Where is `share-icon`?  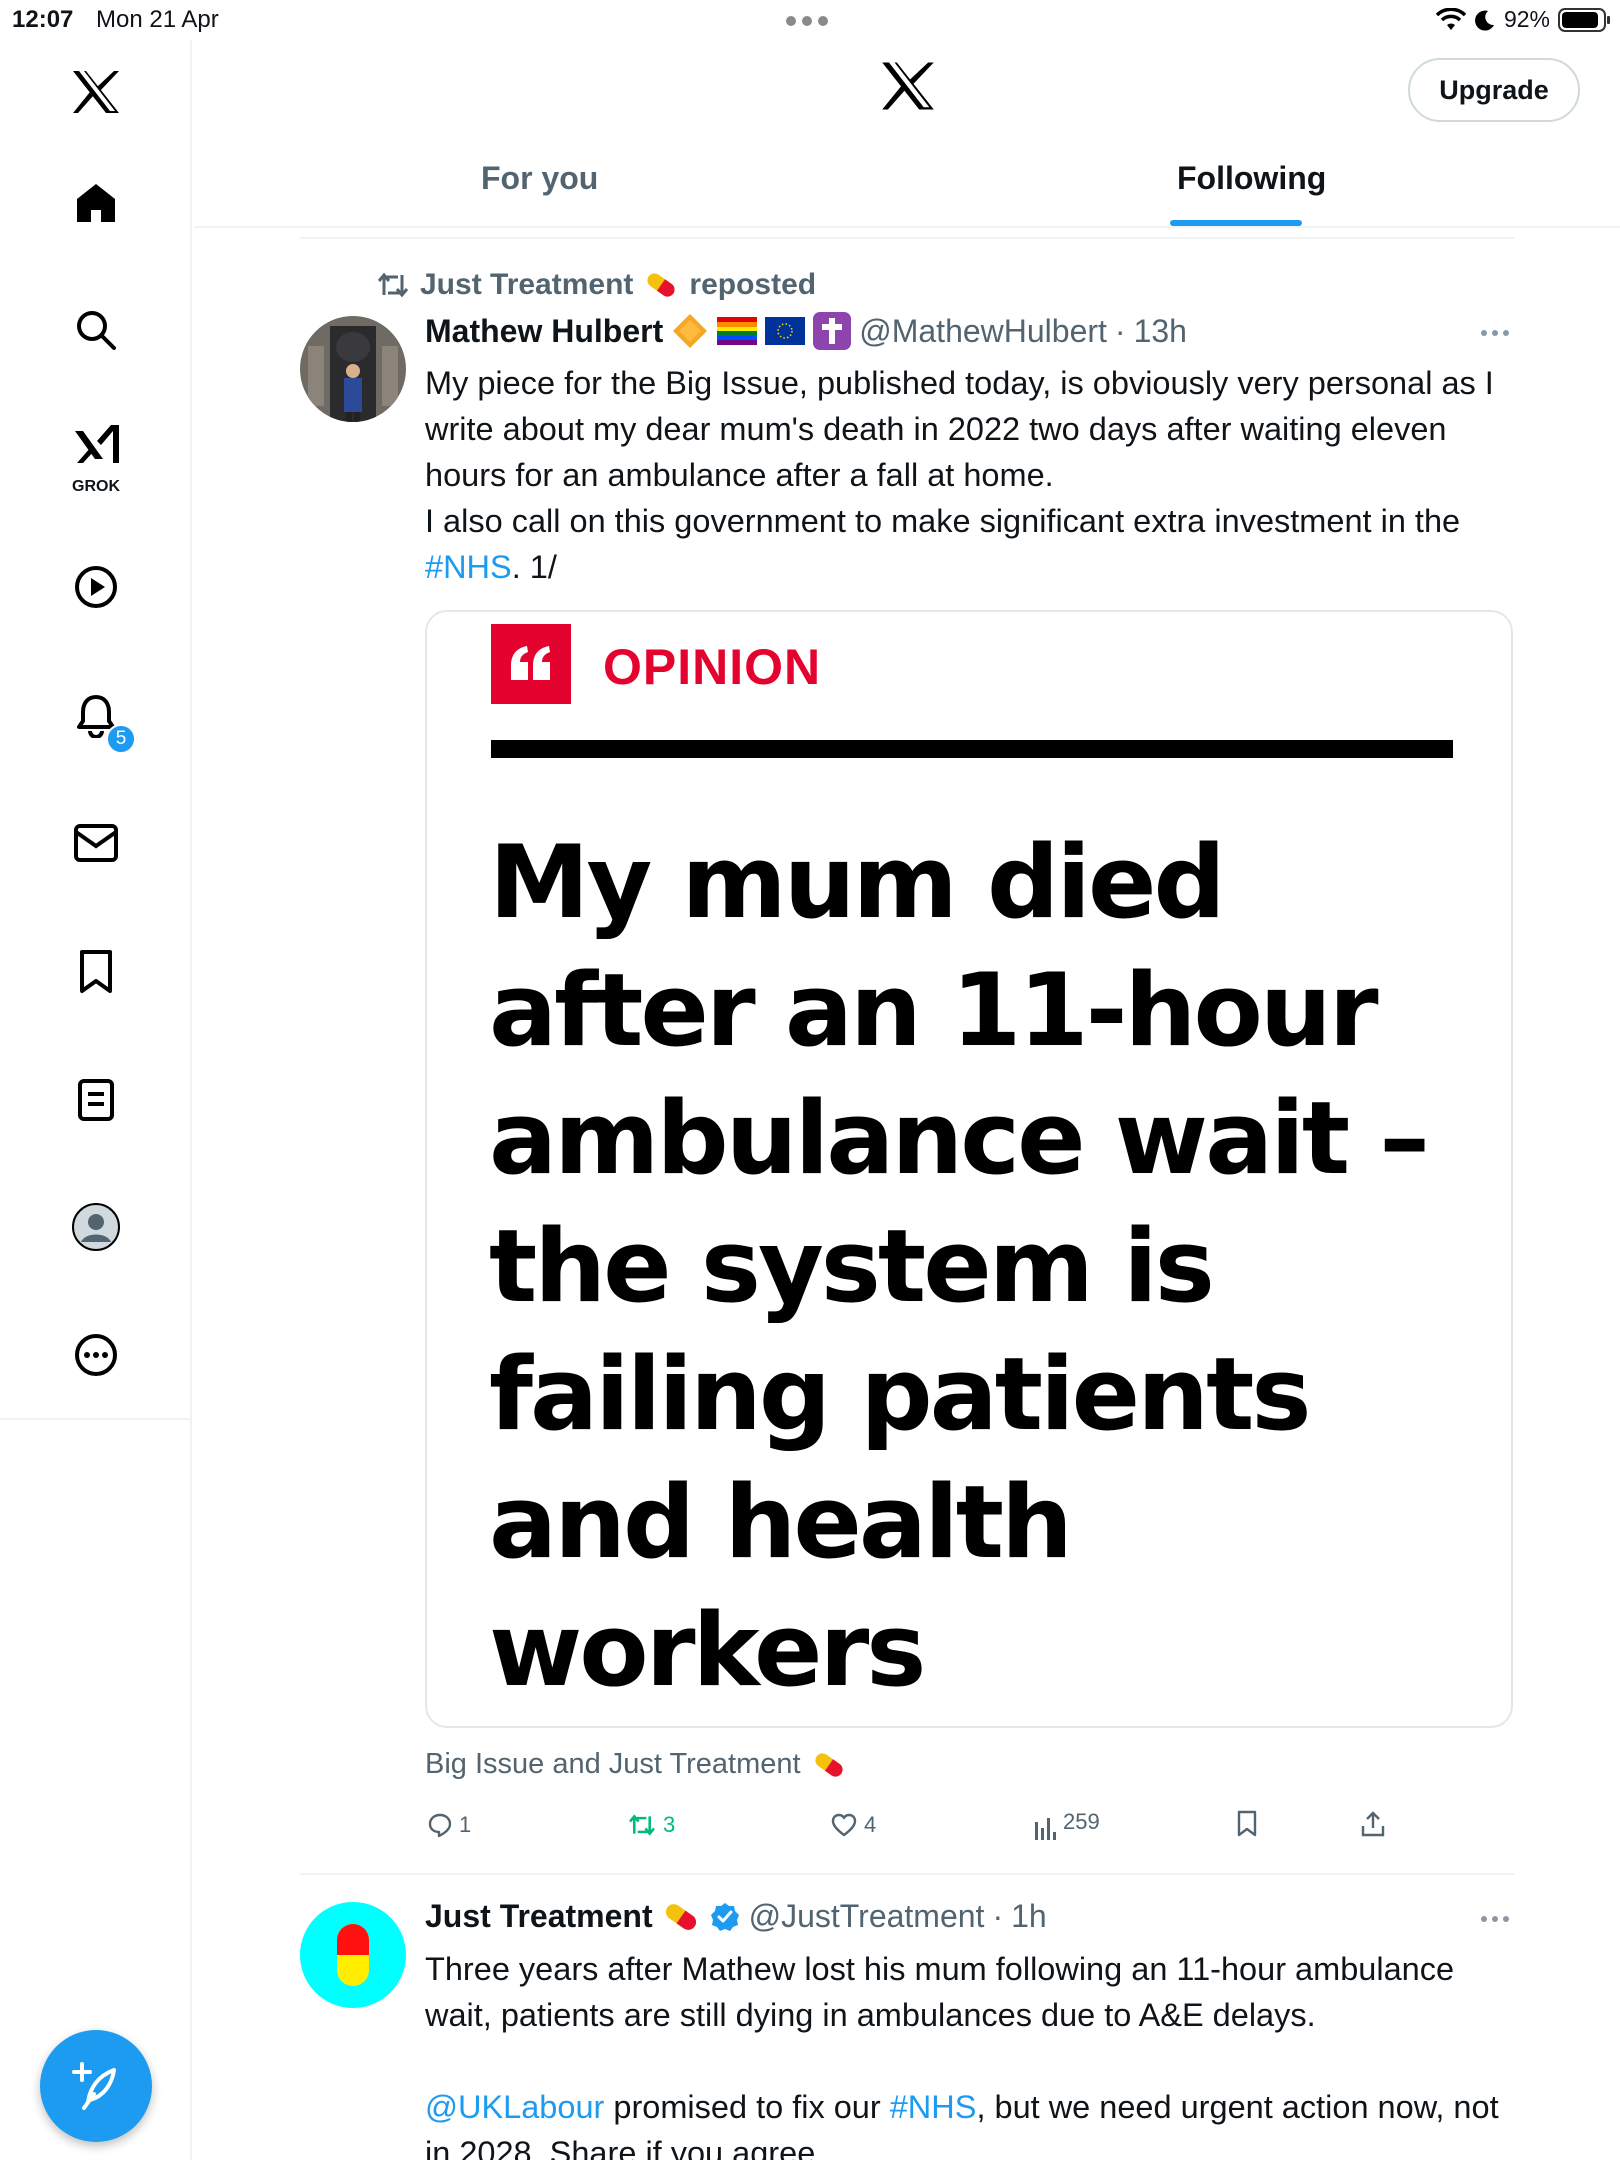 share-icon is located at coordinates (1373, 1824).